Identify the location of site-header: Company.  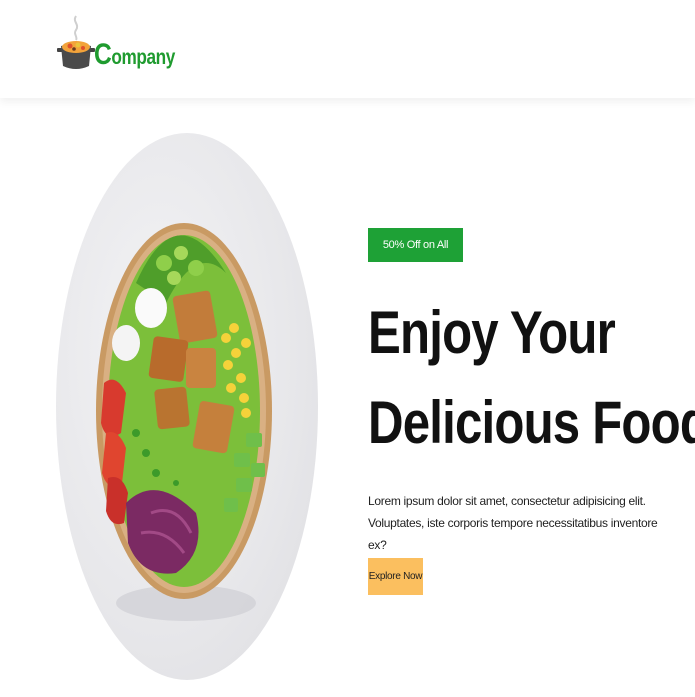
(347, 49).